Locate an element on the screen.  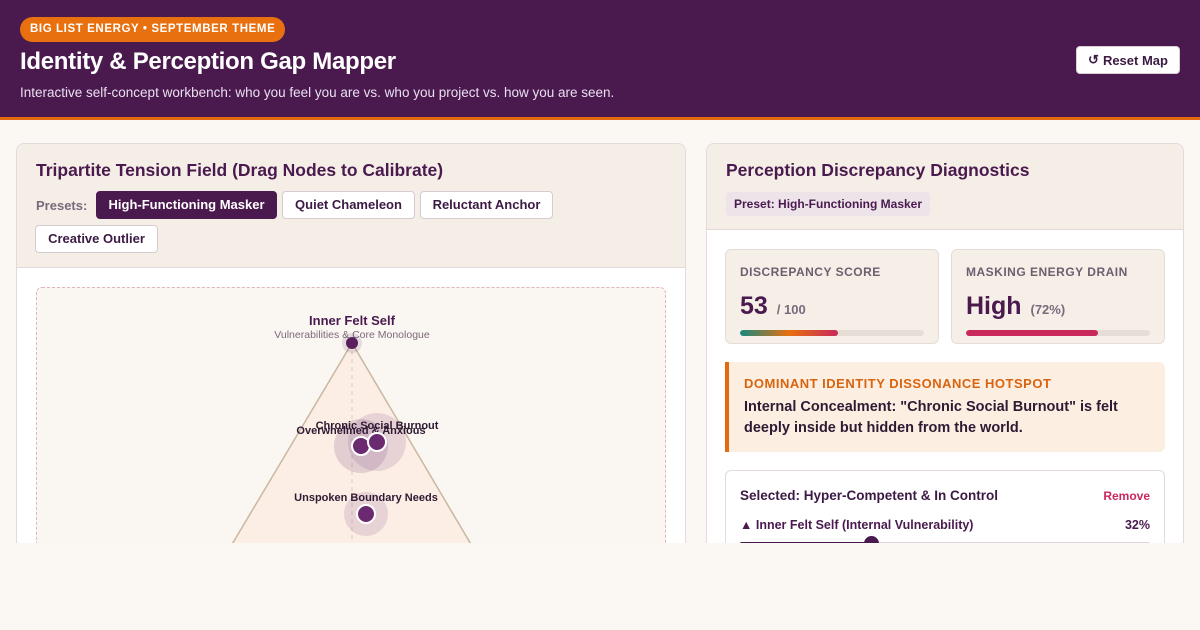
masking-energy-percent: (72%) is located at coordinates (1048, 309).